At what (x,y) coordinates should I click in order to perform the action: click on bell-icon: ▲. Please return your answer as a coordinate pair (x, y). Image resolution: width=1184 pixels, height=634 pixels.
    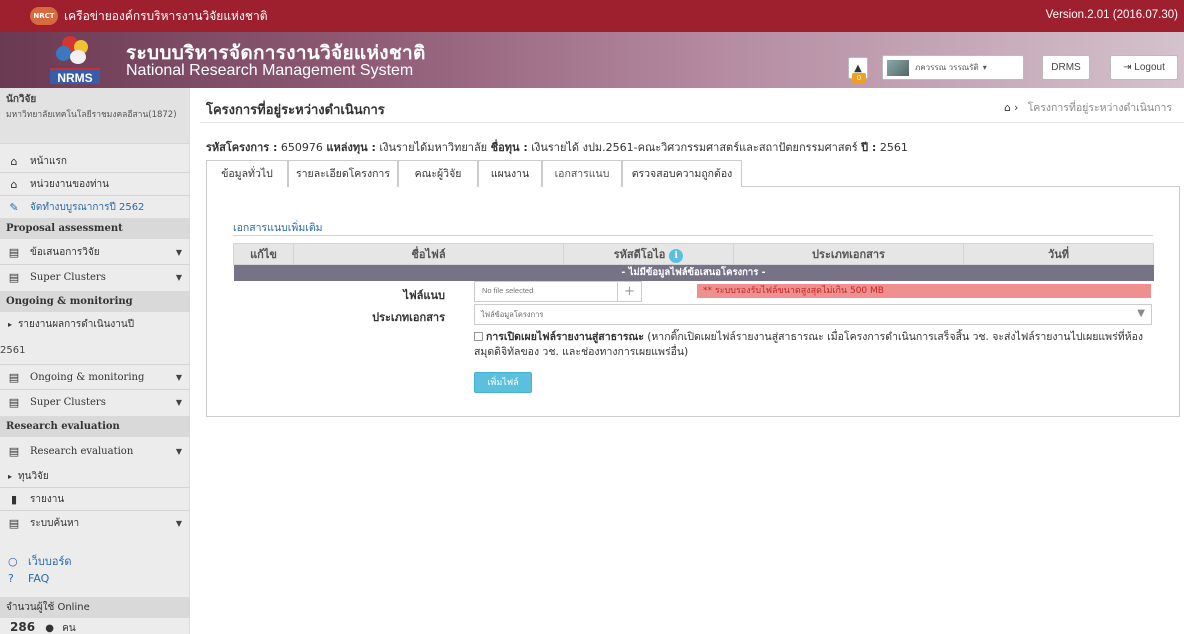
    Looking at the image, I should click on (858, 68).